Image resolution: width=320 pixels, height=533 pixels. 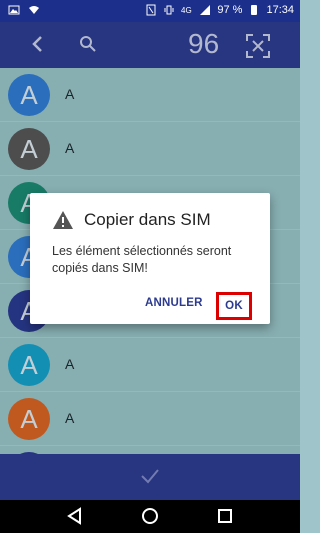 What do you see at coordinates (230, 10) in the screenshot?
I see `battery-percent: 97 %` at bounding box center [230, 10].